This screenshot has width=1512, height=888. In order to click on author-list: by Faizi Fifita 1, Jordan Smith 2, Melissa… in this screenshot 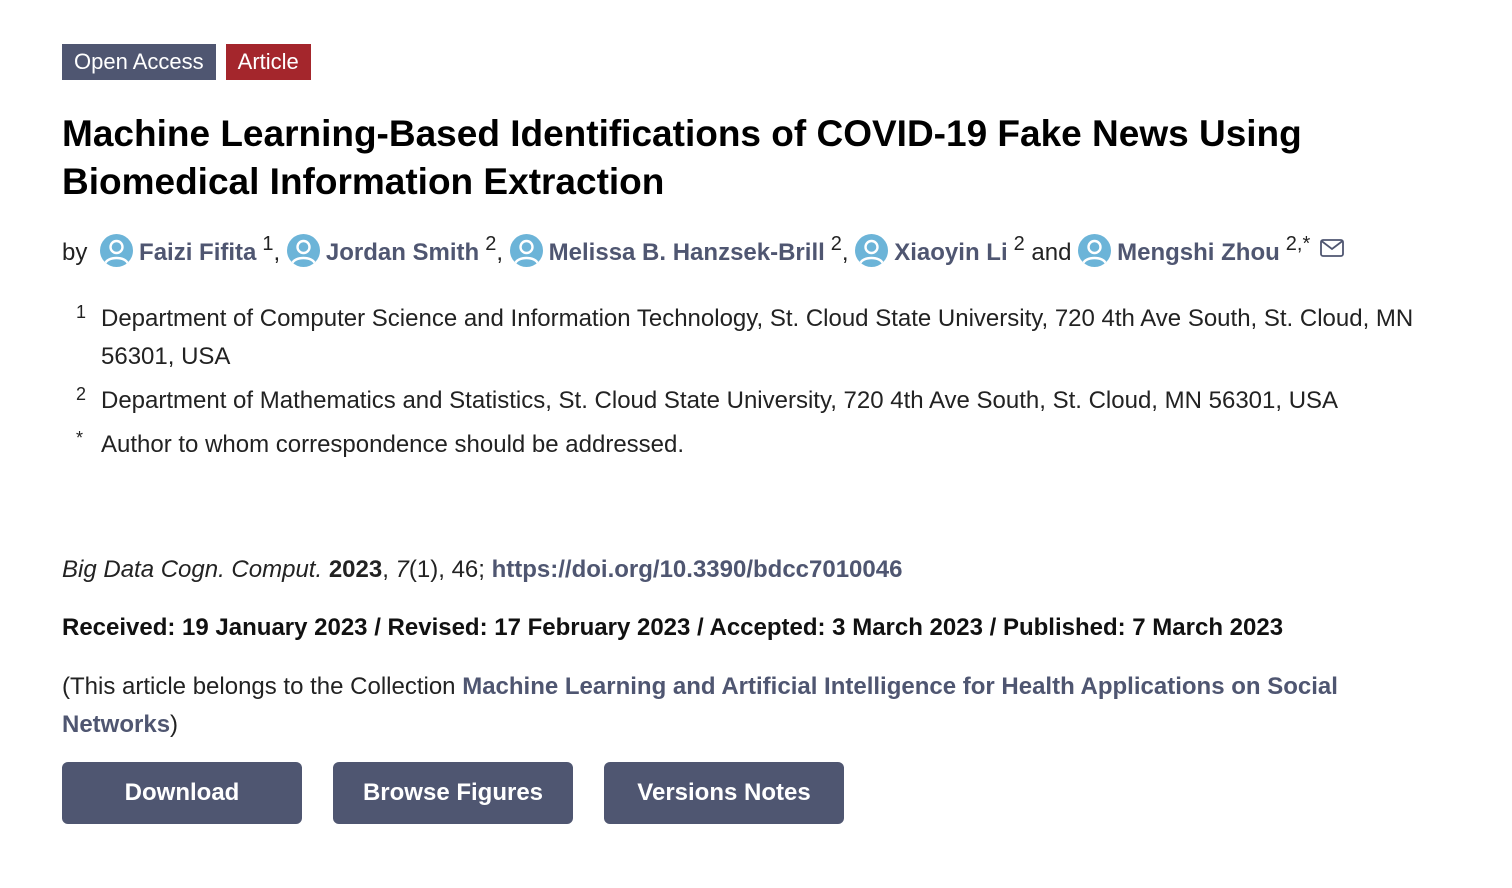, I will do `click(703, 248)`.